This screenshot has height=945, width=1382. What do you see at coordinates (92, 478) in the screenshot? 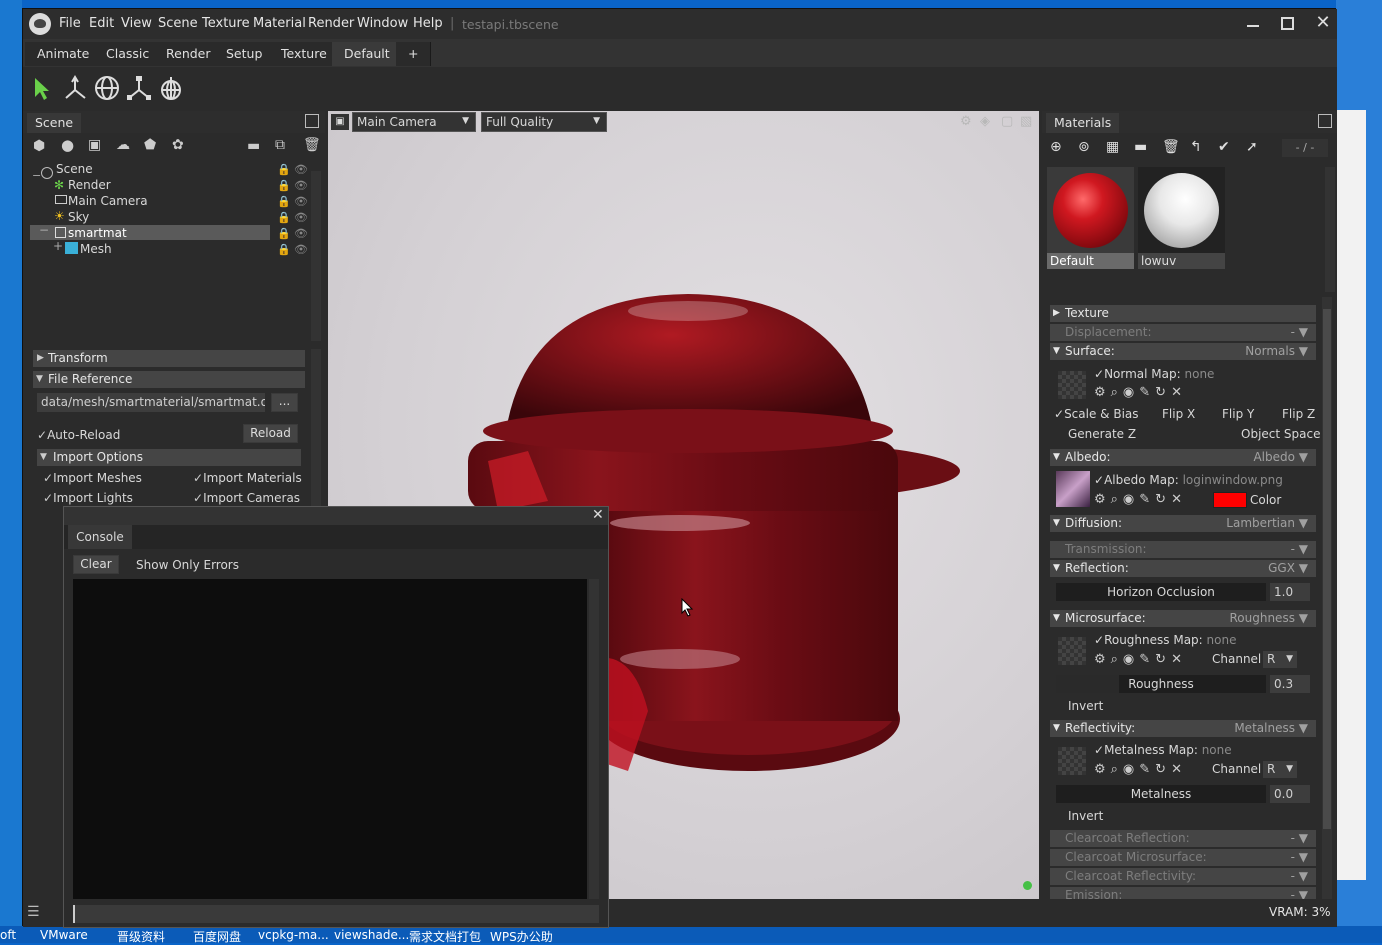
I see `import-meshes-checkbox: ✓Import Meshes` at bounding box center [92, 478].